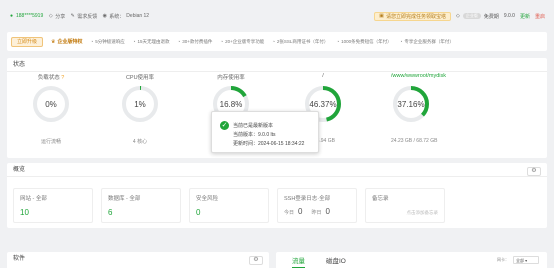 The width and height of the screenshot is (554, 268). Describe the element at coordinates (477, 16) in the screenshot. I see `edition-badge: ◇ 企业版 免费期` at that location.